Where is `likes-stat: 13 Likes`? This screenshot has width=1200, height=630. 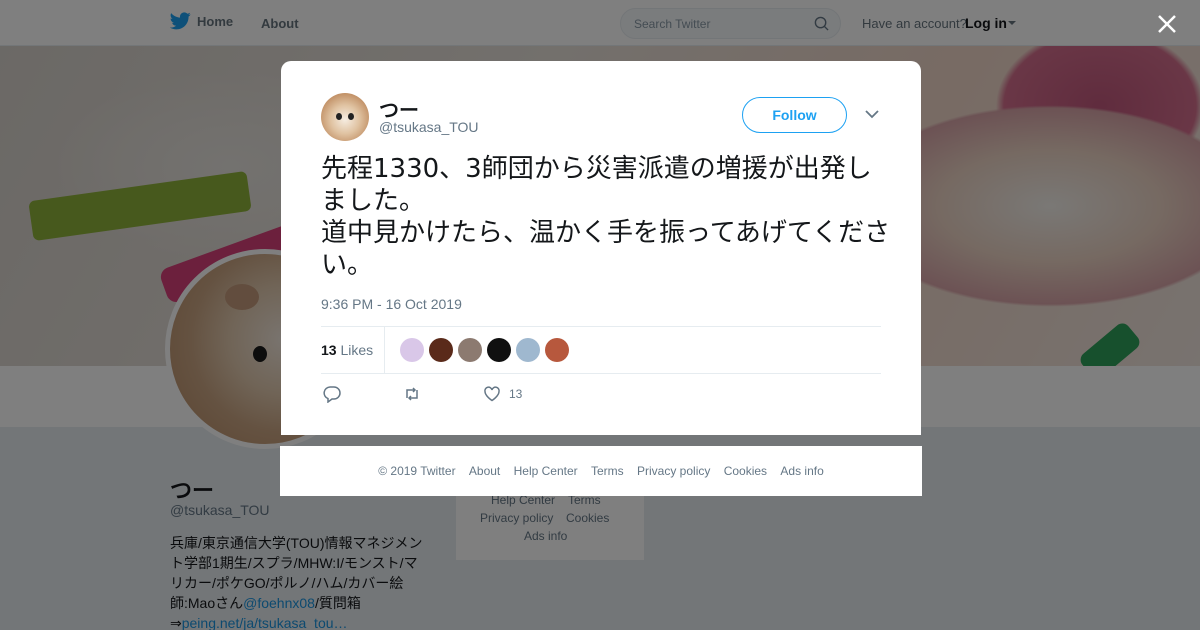 likes-stat: 13 Likes is located at coordinates (347, 350).